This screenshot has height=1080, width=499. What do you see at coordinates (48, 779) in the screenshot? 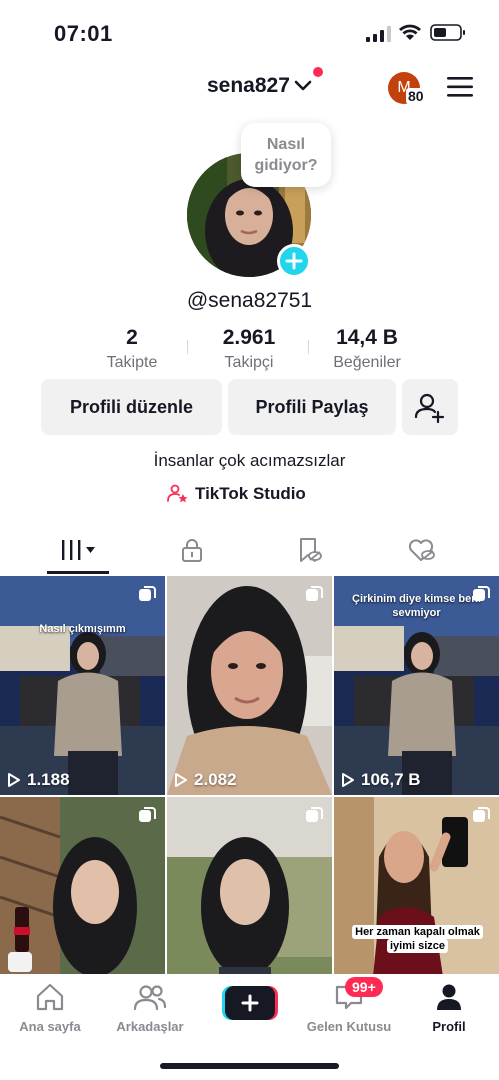
I see `view-count-text: 1.188` at bounding box center [48, 779].